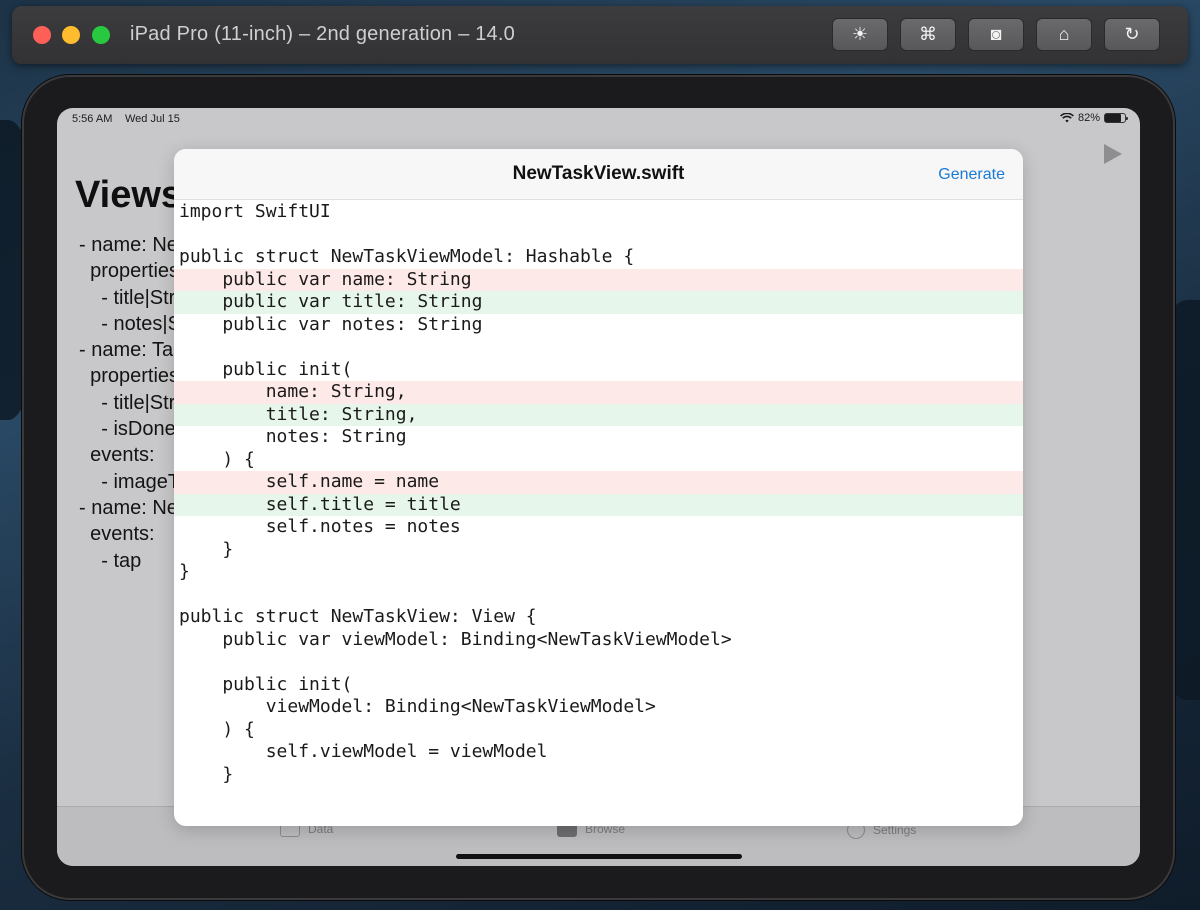 The image size is (1200, 910). I want to click on sheet-title: NewTaskView.swift, so click(598, 173).